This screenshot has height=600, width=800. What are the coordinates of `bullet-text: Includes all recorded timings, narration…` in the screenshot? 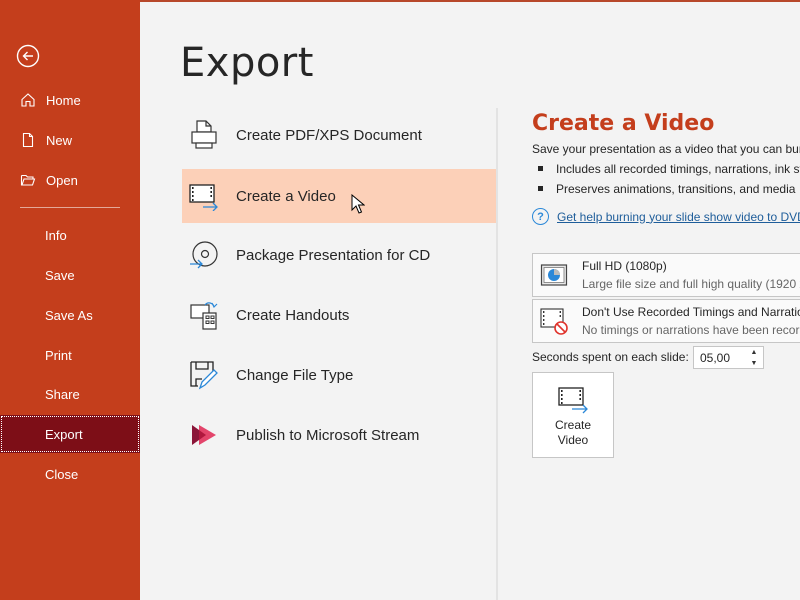 It's located at (678, 169).